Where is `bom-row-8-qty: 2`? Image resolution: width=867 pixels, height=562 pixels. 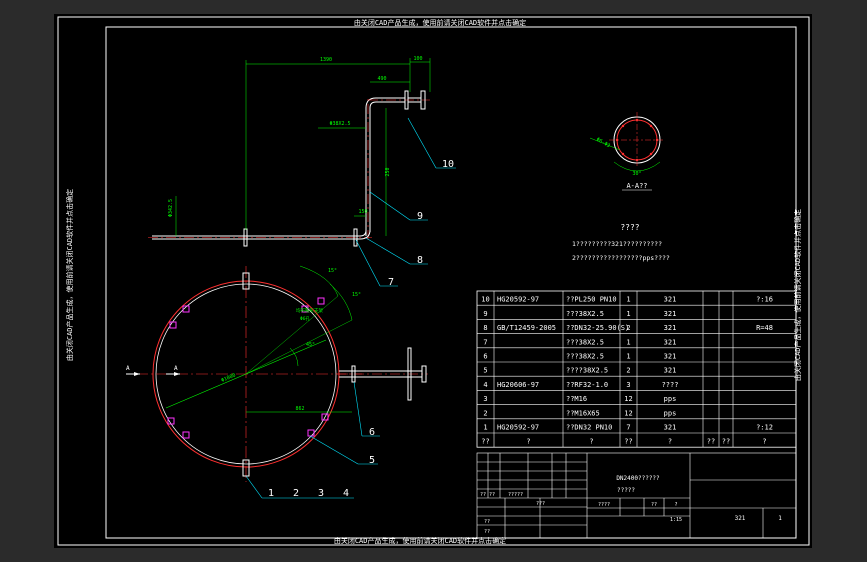 bom-row-8-qty: 2 is located at coordinates (628, 328).